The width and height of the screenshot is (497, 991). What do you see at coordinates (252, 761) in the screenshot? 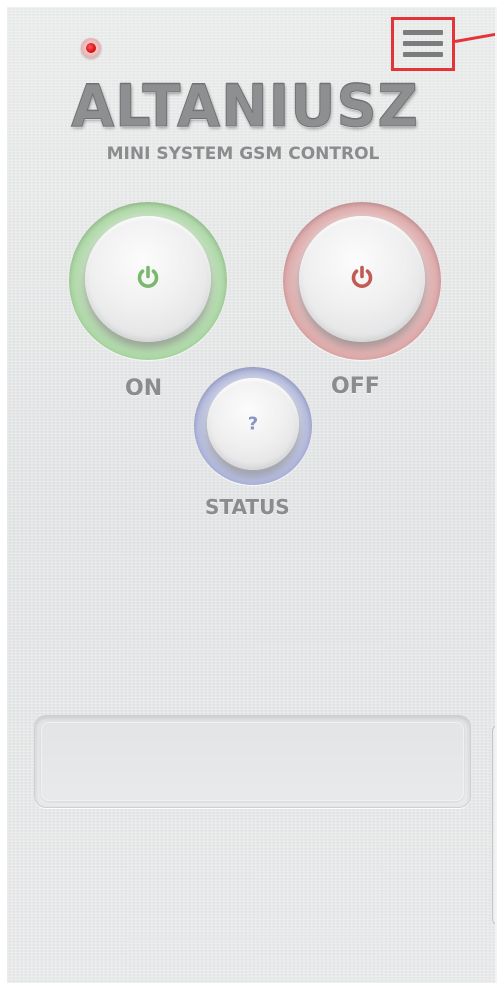
I see `message-display` at bounding box center [252, 761].